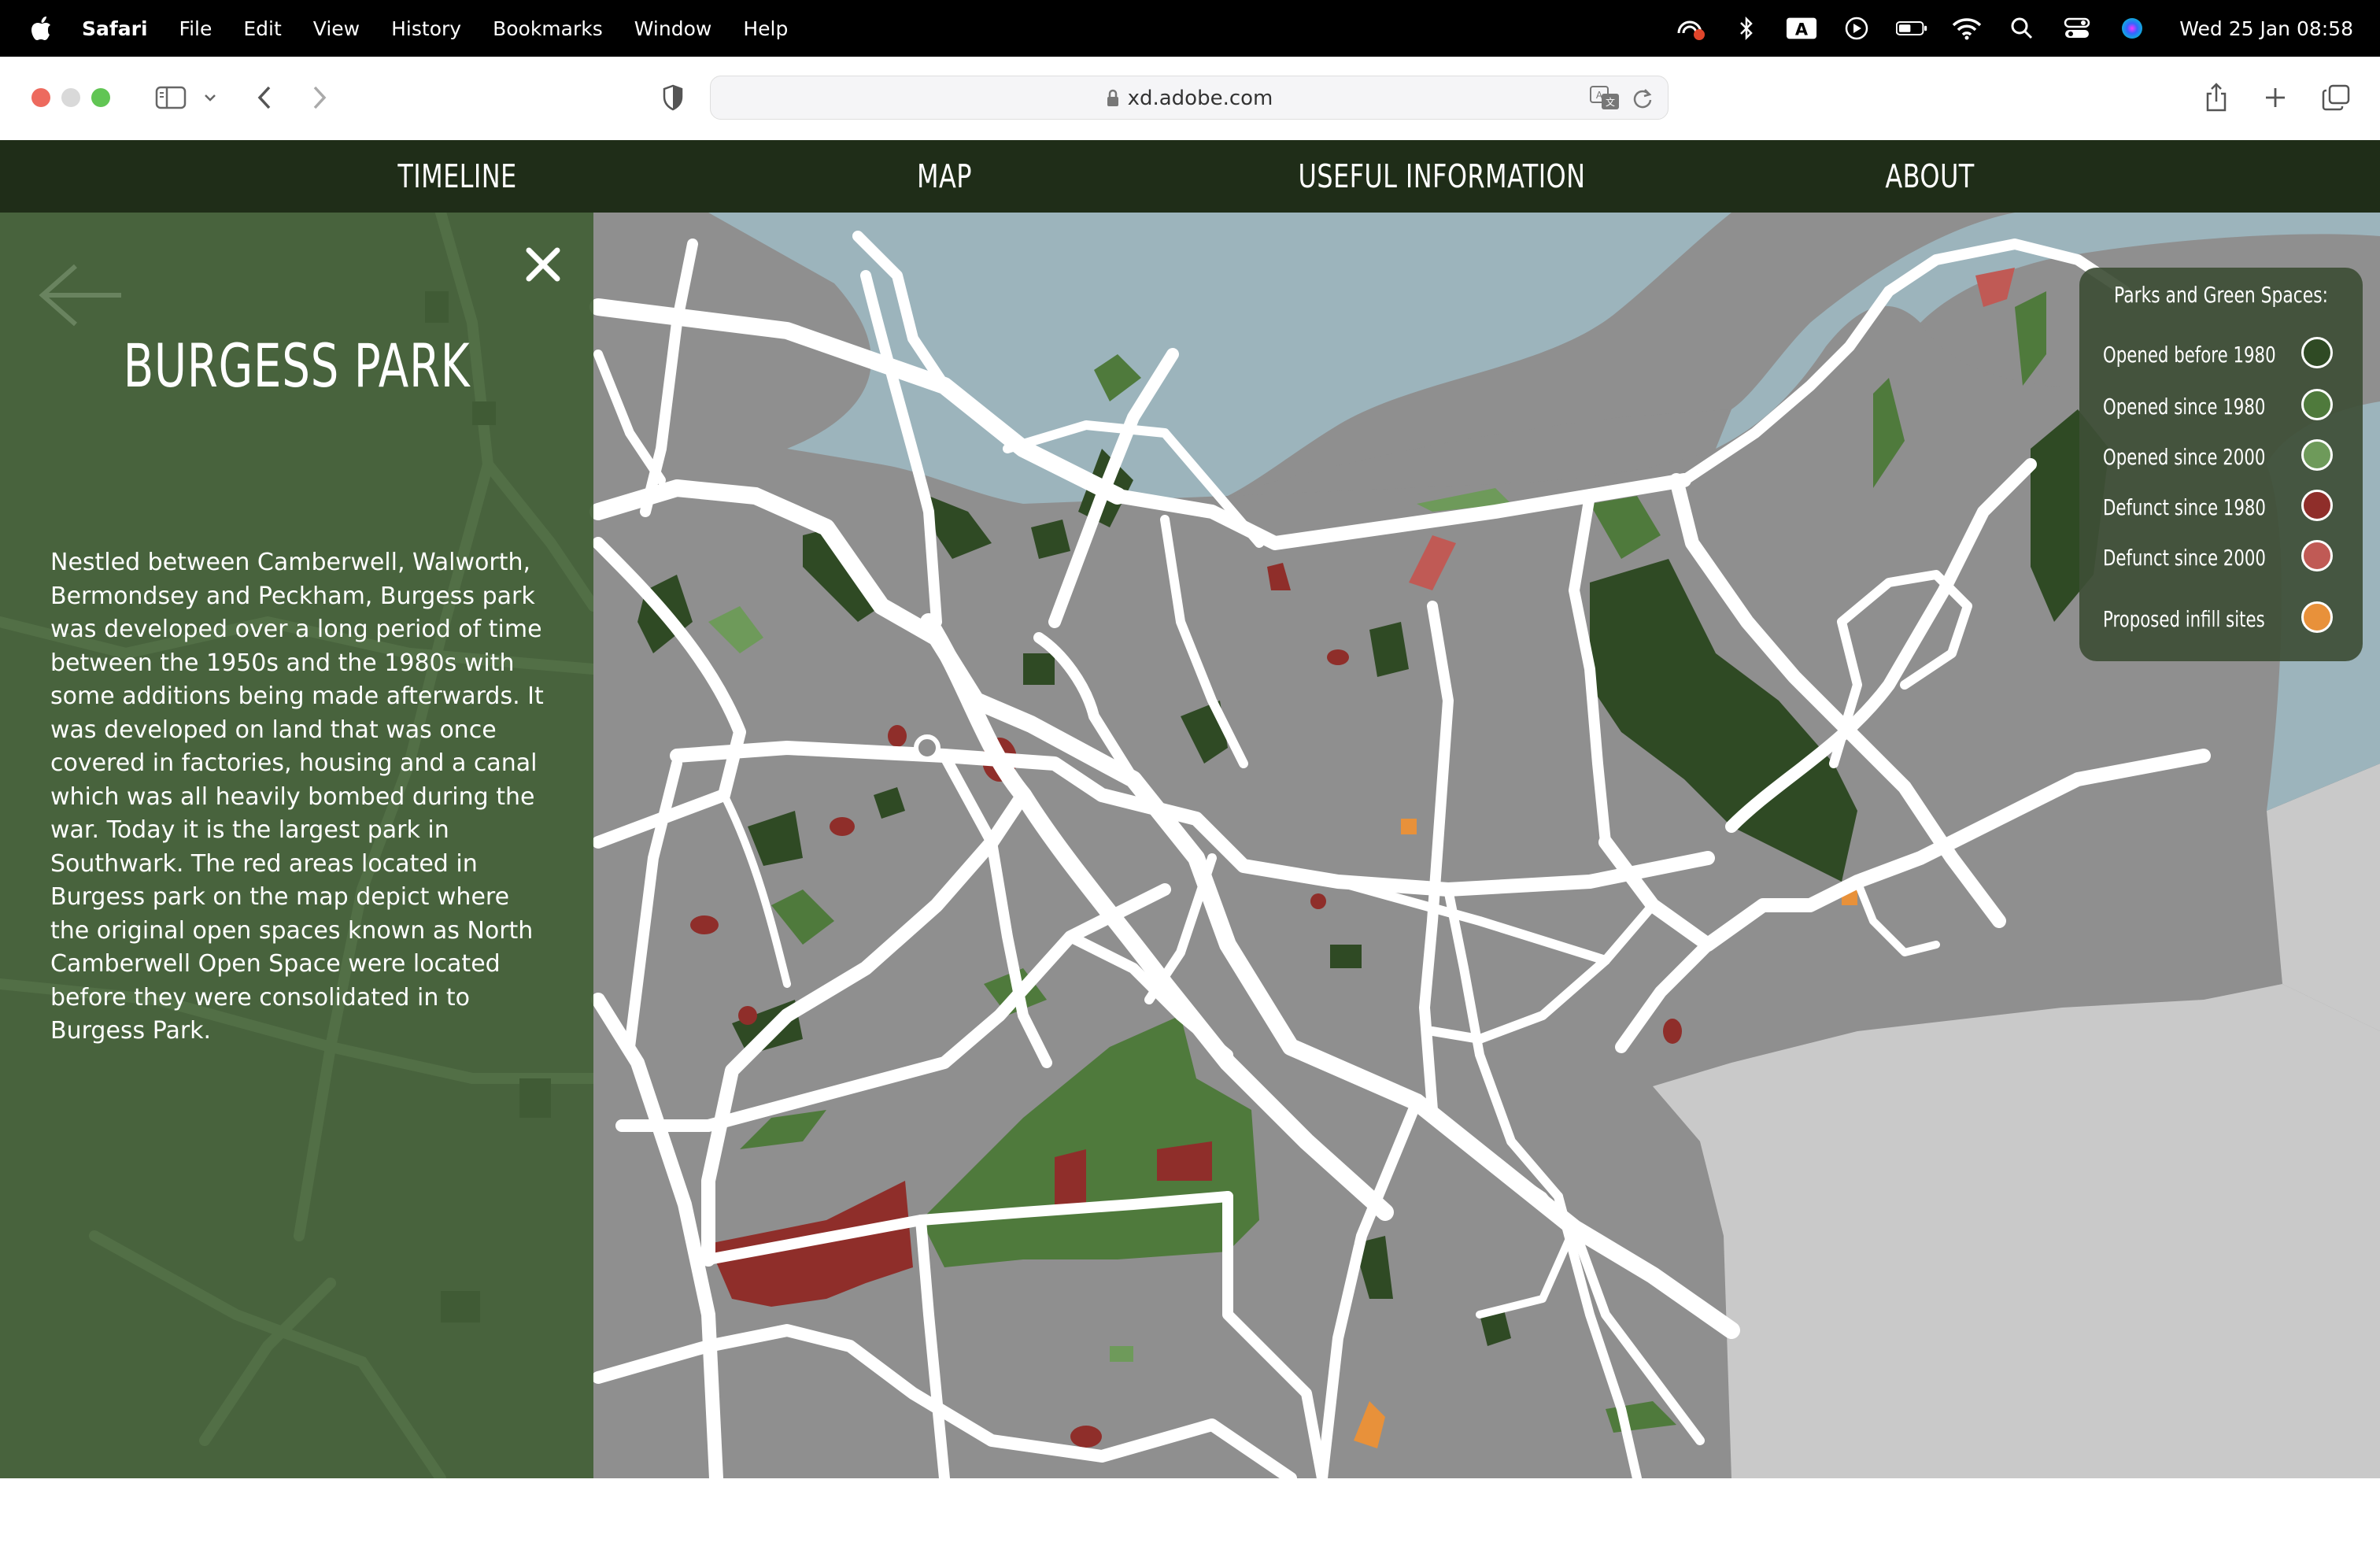 This screenshot has height=1546, width=2380. What do you see at coordinates (115, 28) in the screenshot?
I see `menu-app-safari: Safari` at bounding box center [115, 28].